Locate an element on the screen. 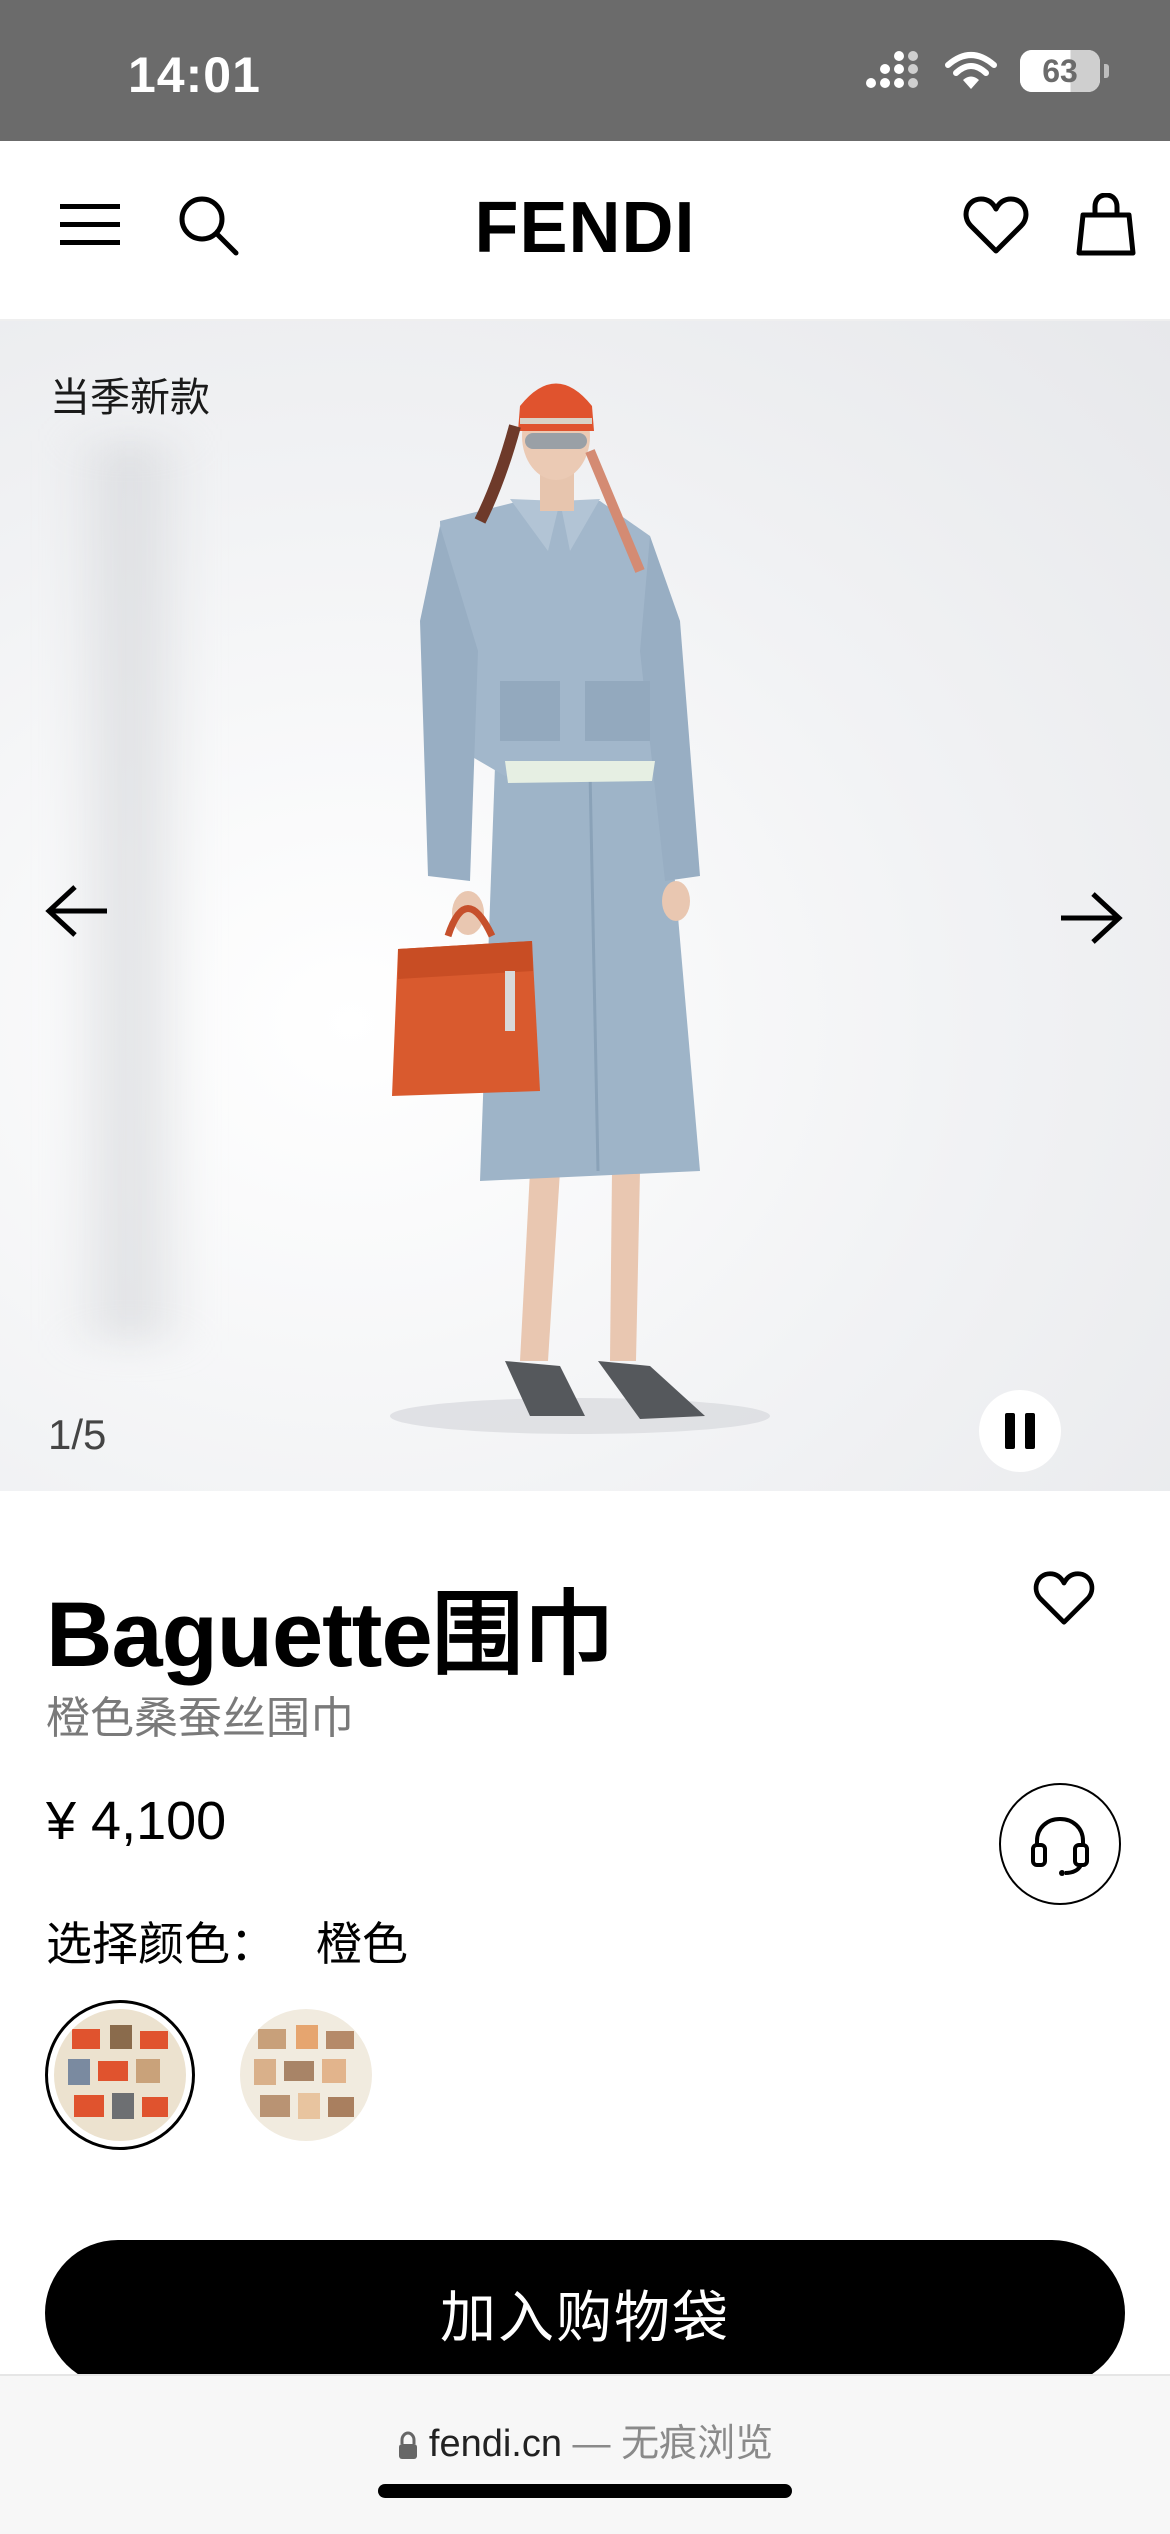  add-to-bag-button: 加入购物袋 is located at coordinates (585, 2313).